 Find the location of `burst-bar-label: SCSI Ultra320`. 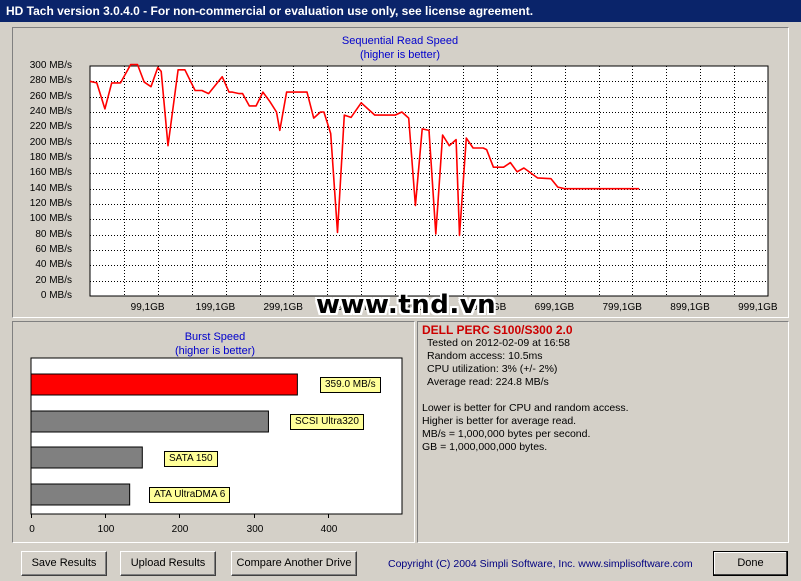

burst-bar-label: SCSI Ultra320 is located at coordinates (327, 422).